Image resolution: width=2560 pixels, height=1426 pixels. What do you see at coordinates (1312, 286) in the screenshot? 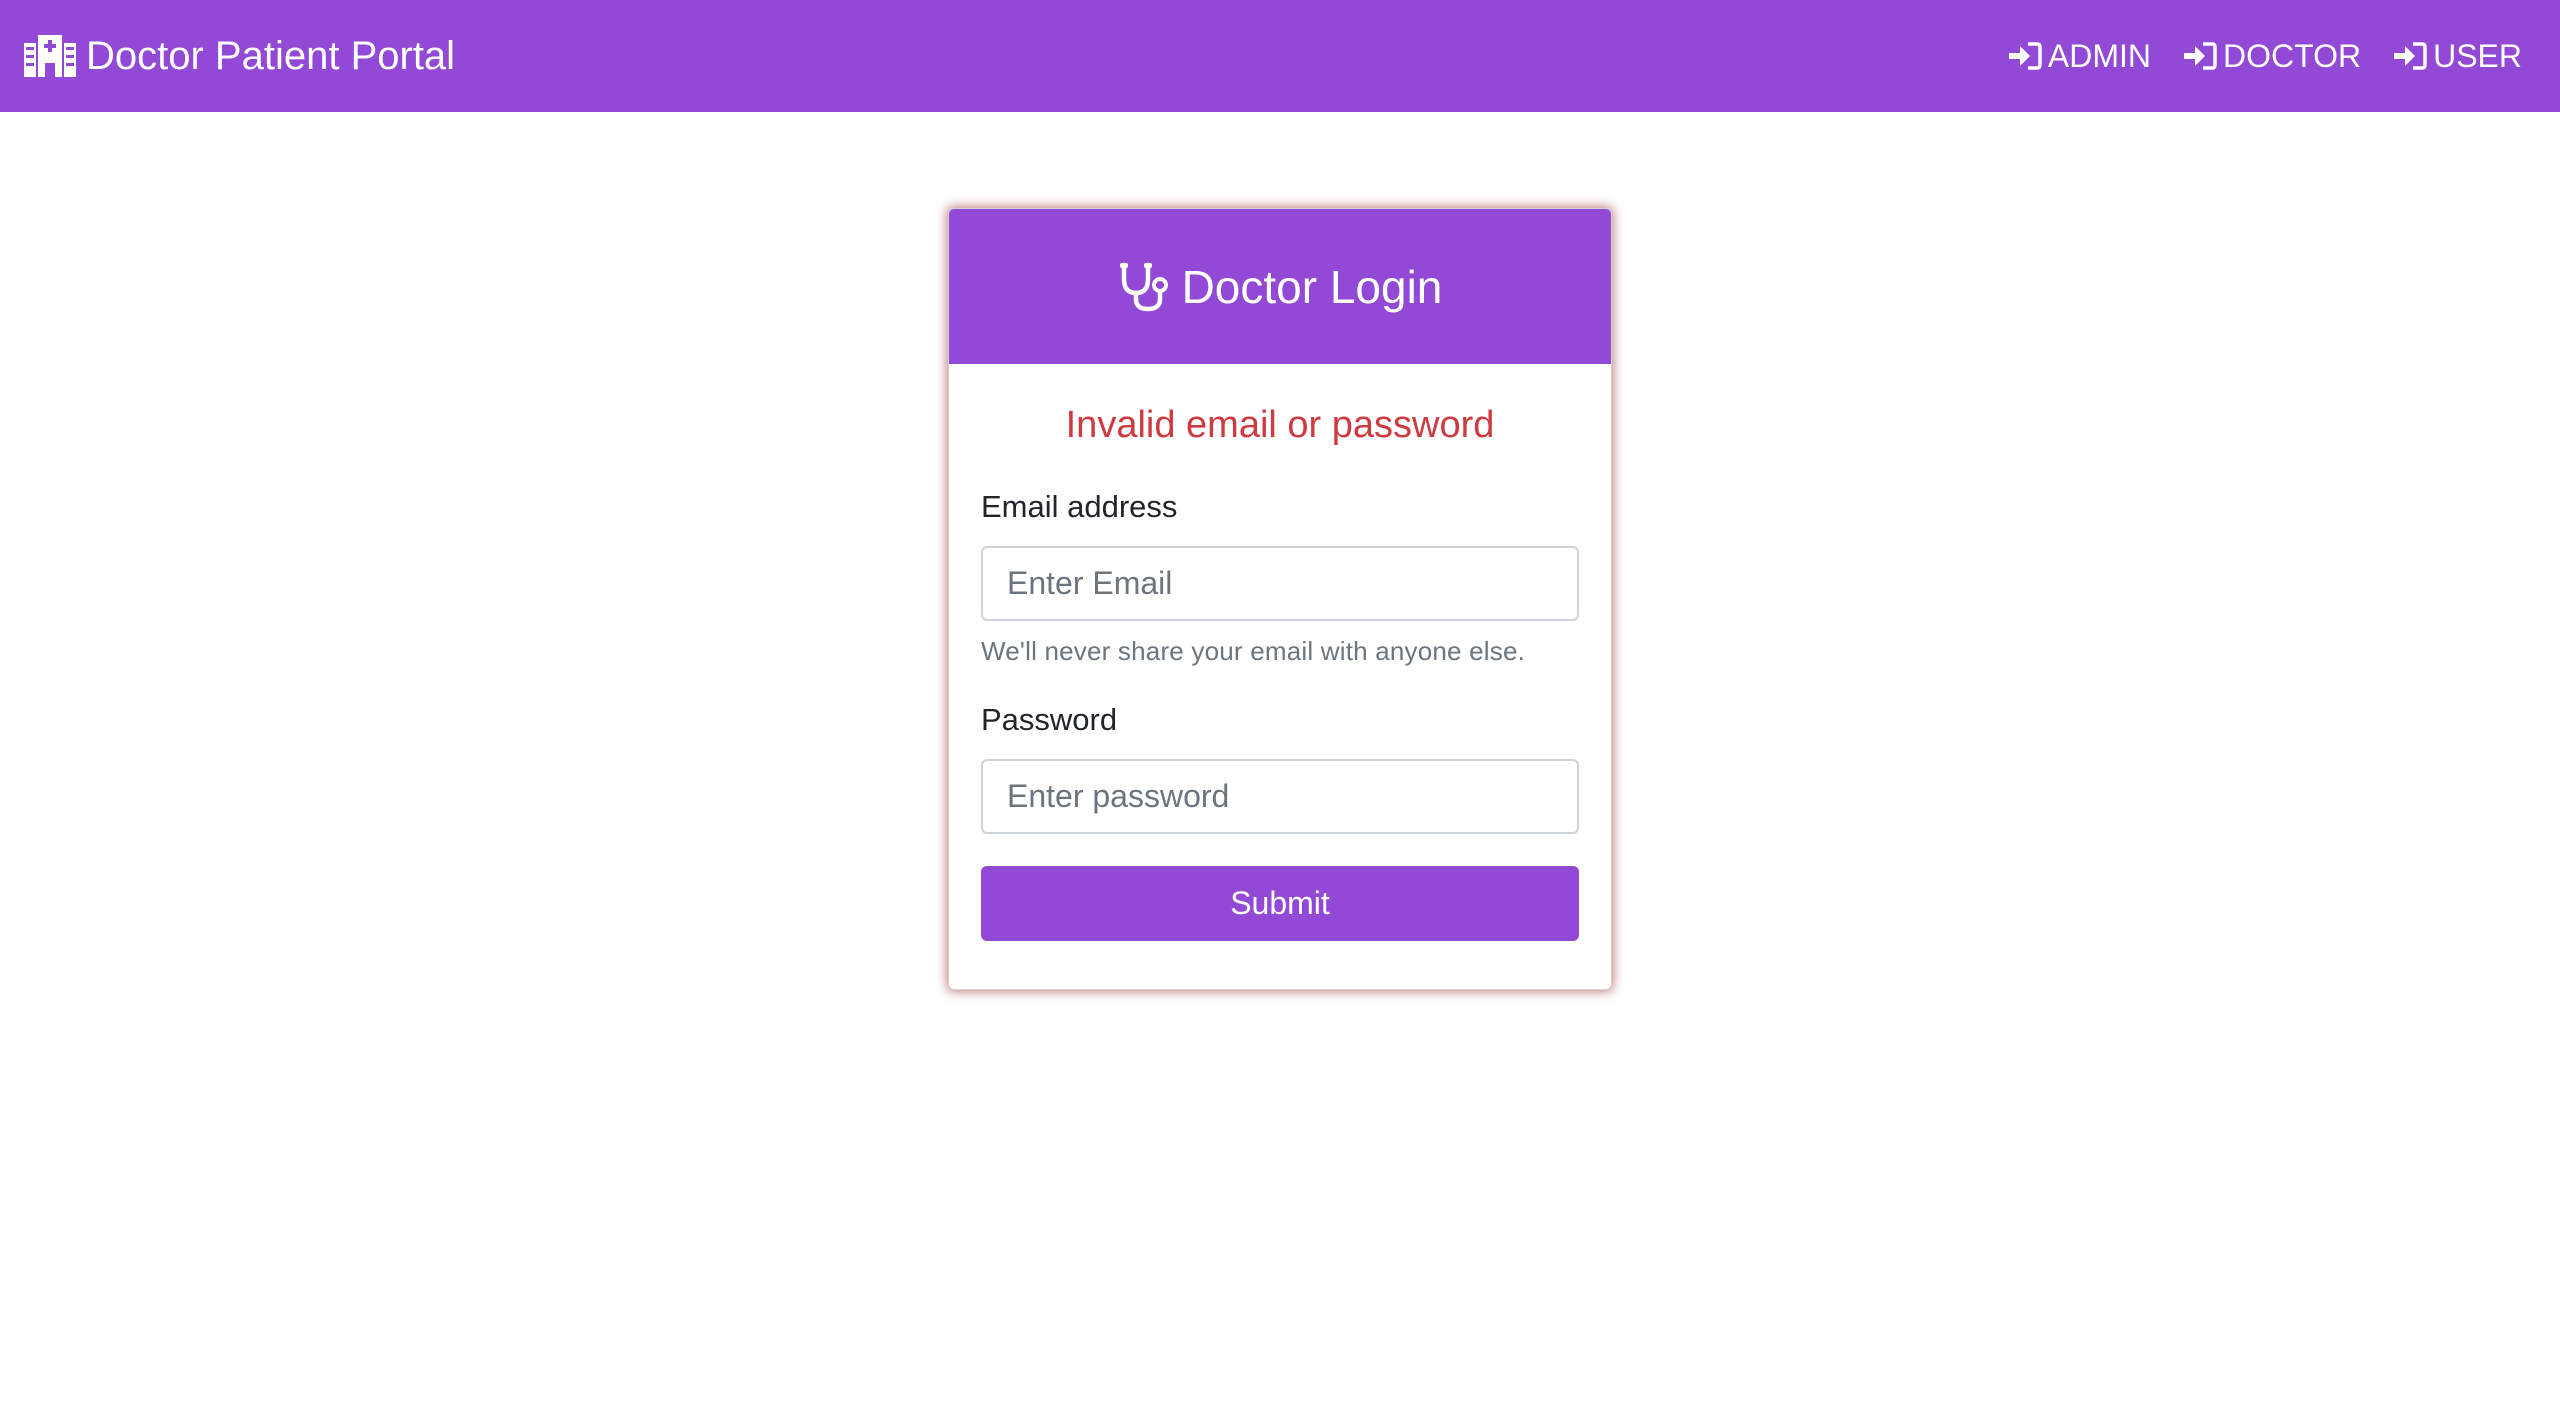
I see `login-title-text: Doctor Login` at bounding box center [1312, 286].